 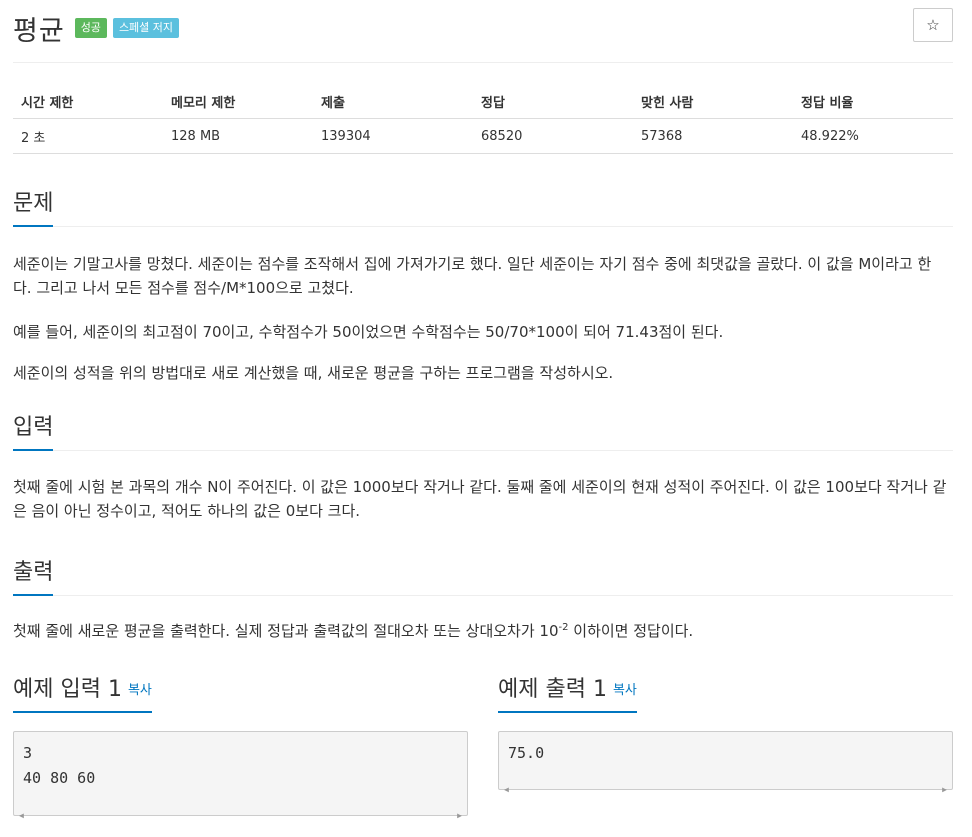 What do you see at coordinates (873, 101) in the screenshot?
I see `header-accept-ratio: 정답 비율` at bounding box center [873, 101].